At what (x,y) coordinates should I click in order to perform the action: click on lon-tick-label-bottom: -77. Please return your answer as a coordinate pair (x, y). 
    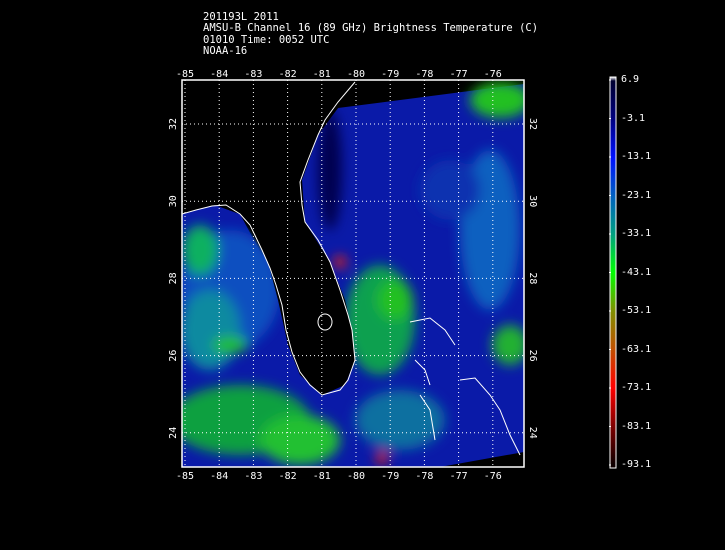
    Looking at the image, I should click on (459, 476).